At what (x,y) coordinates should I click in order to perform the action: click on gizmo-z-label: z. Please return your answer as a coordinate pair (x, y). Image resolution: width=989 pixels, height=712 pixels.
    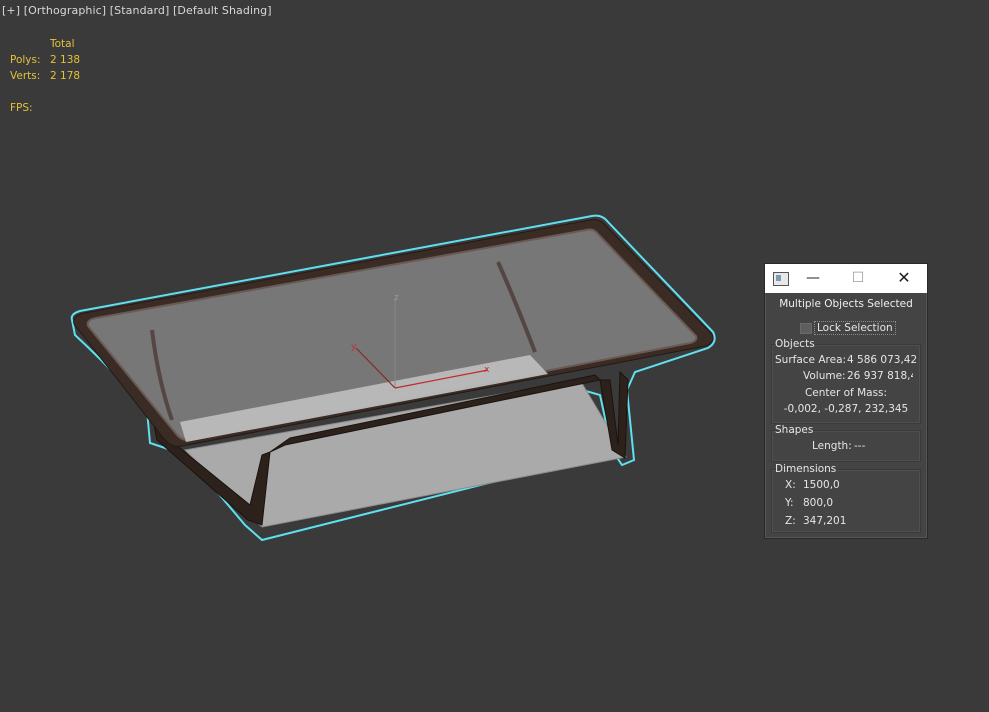
    Looking at the image, I should click on (396, 298).